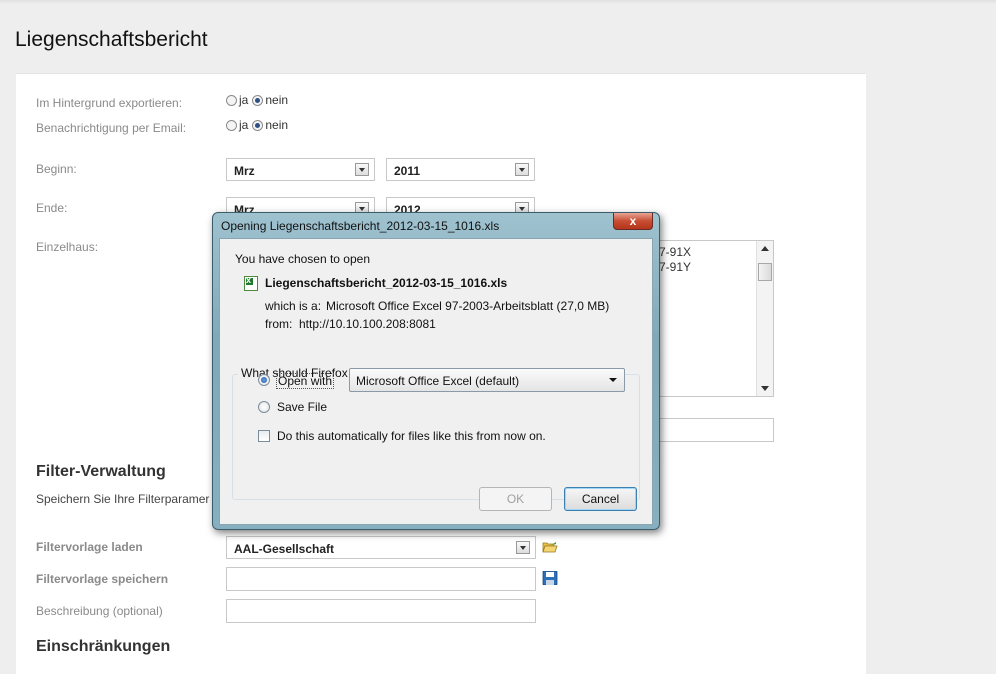 The width and height of the screenshot is (996, 674). I want to click on filter-load-value: AAL-Gesellschaft, so click(284, 549).